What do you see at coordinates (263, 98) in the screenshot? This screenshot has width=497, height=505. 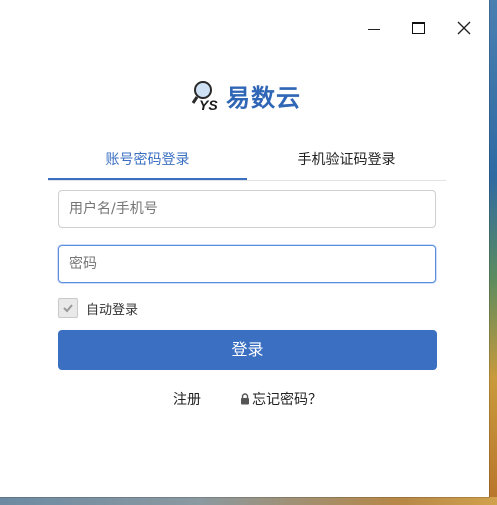 I see `brand-name: 易数云` at bounding box center [263, 98].